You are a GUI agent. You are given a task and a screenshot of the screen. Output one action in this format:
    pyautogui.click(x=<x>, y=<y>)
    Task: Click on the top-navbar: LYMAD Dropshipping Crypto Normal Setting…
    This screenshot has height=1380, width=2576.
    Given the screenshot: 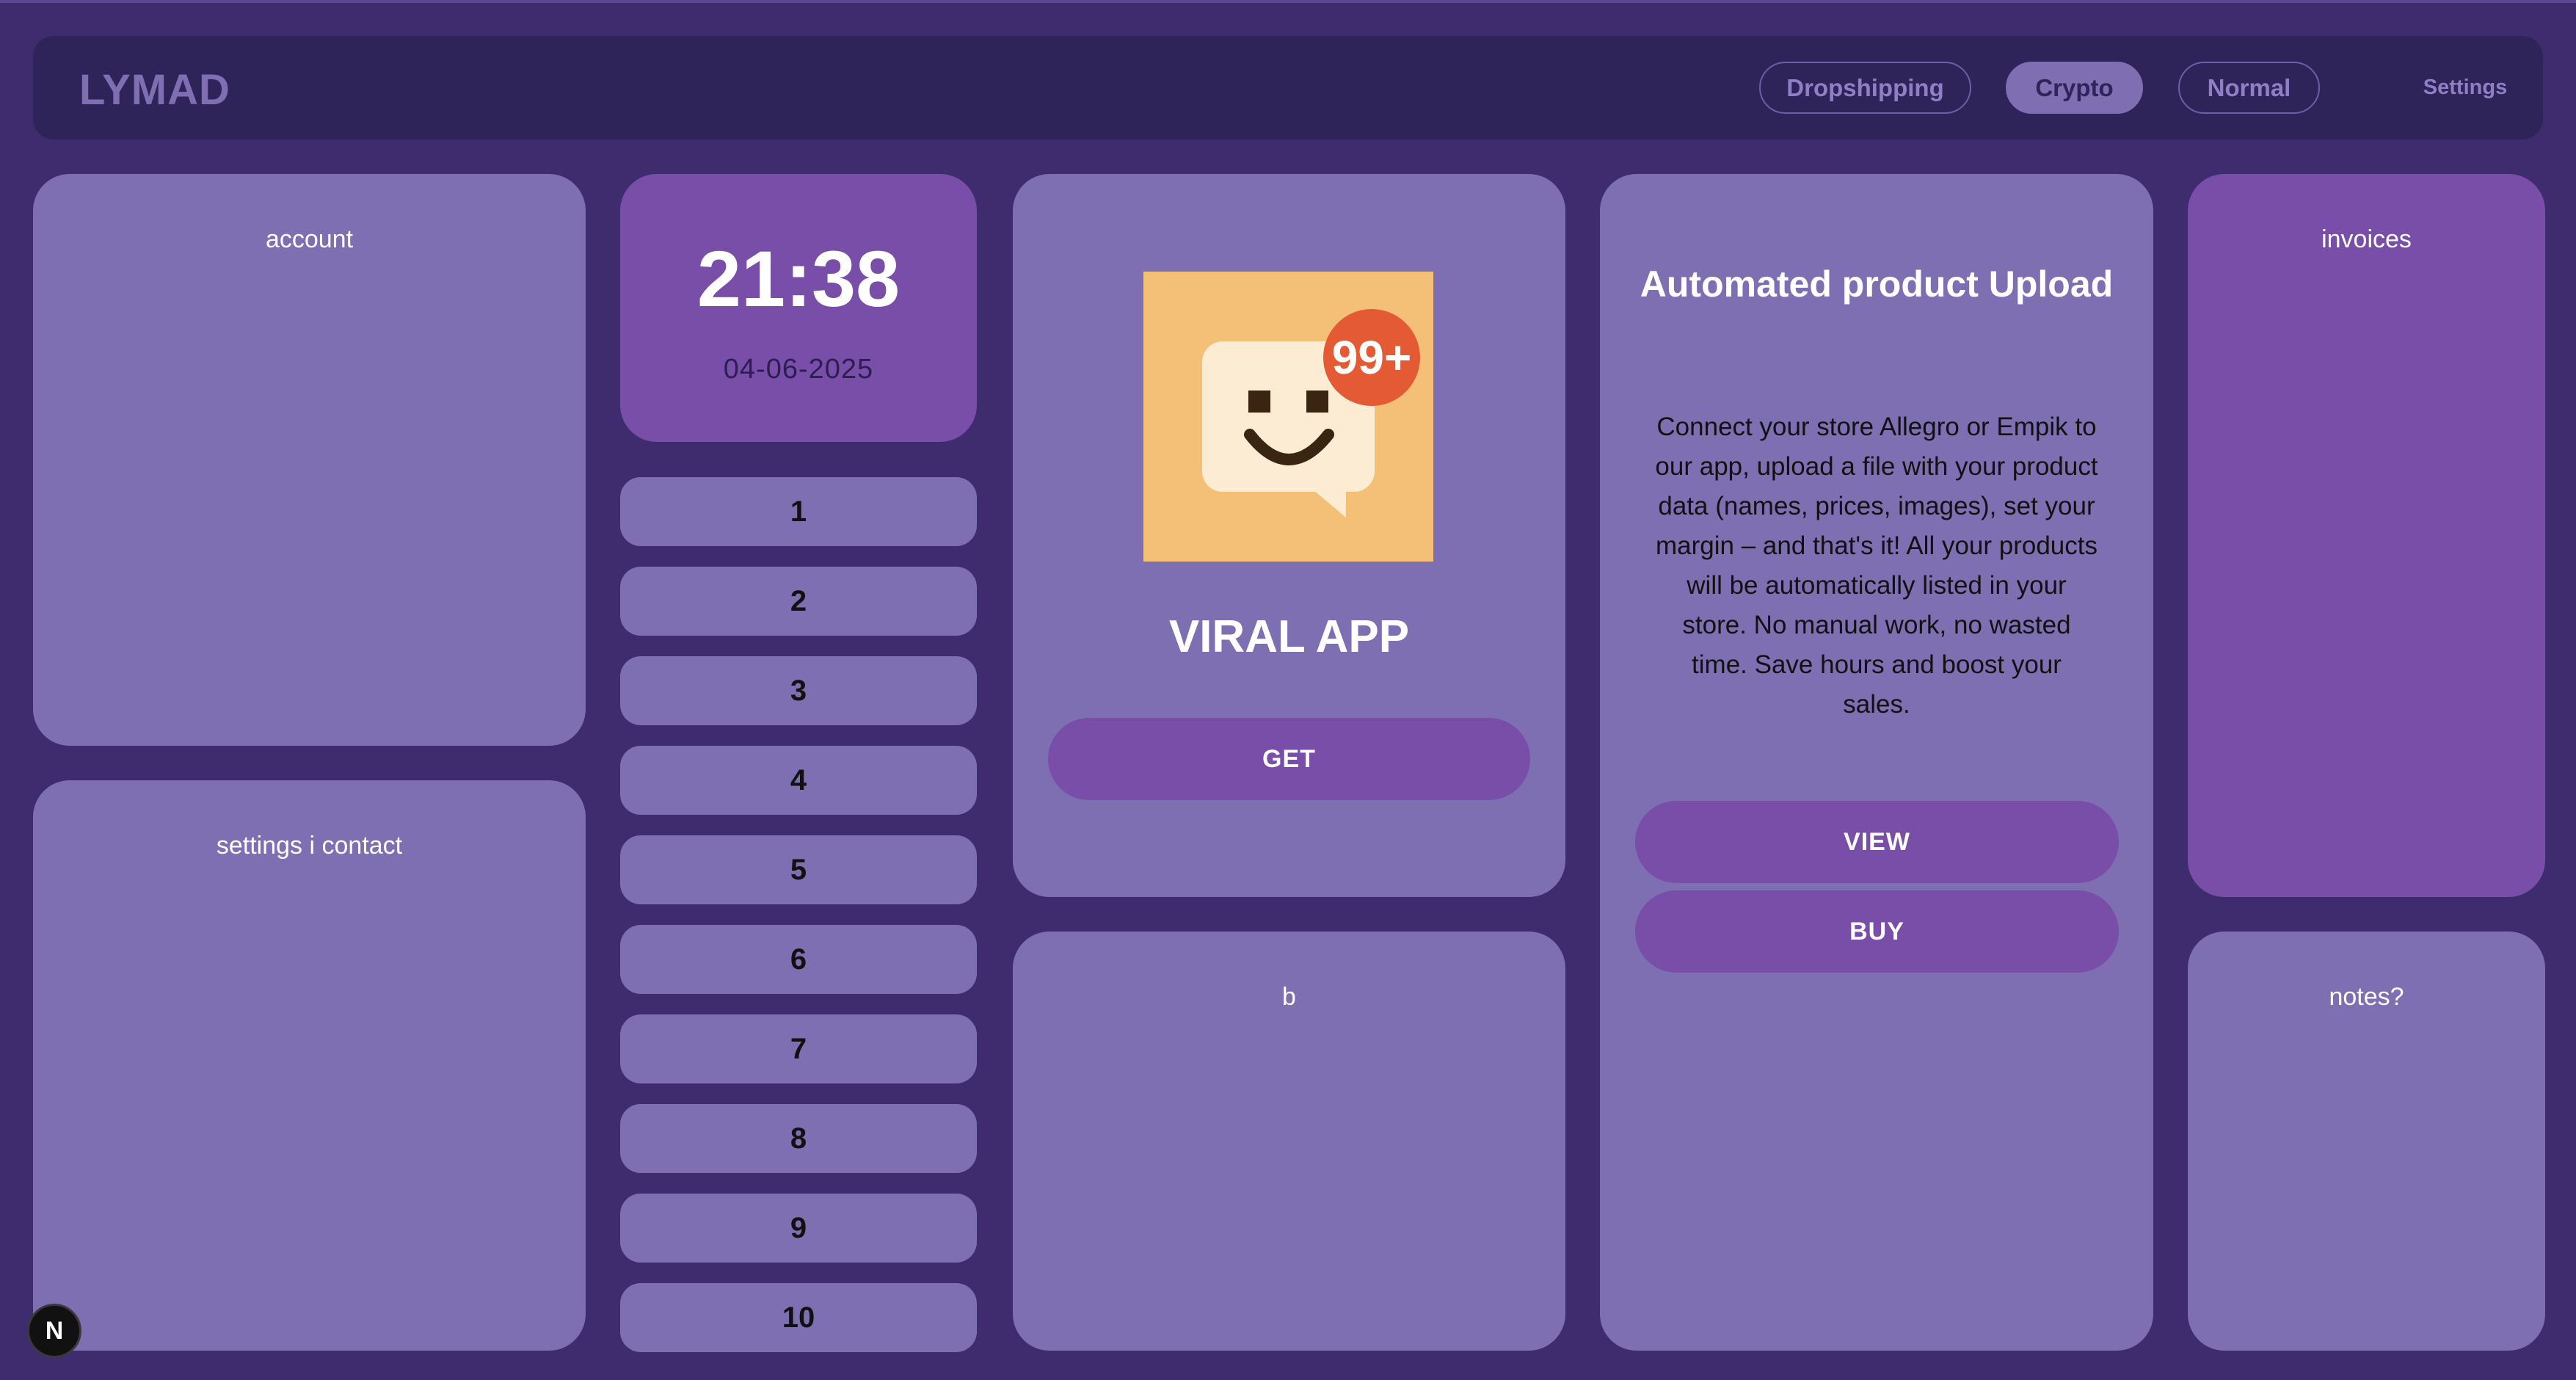 What is the action you would take?
    pyautogui.click(x=1288, y=87)
    